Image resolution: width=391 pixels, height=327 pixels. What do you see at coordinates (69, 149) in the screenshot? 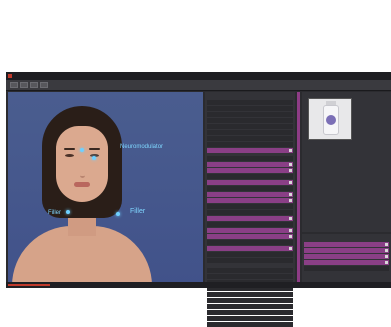
I see `left-brow` at bounding box center [69, 149].